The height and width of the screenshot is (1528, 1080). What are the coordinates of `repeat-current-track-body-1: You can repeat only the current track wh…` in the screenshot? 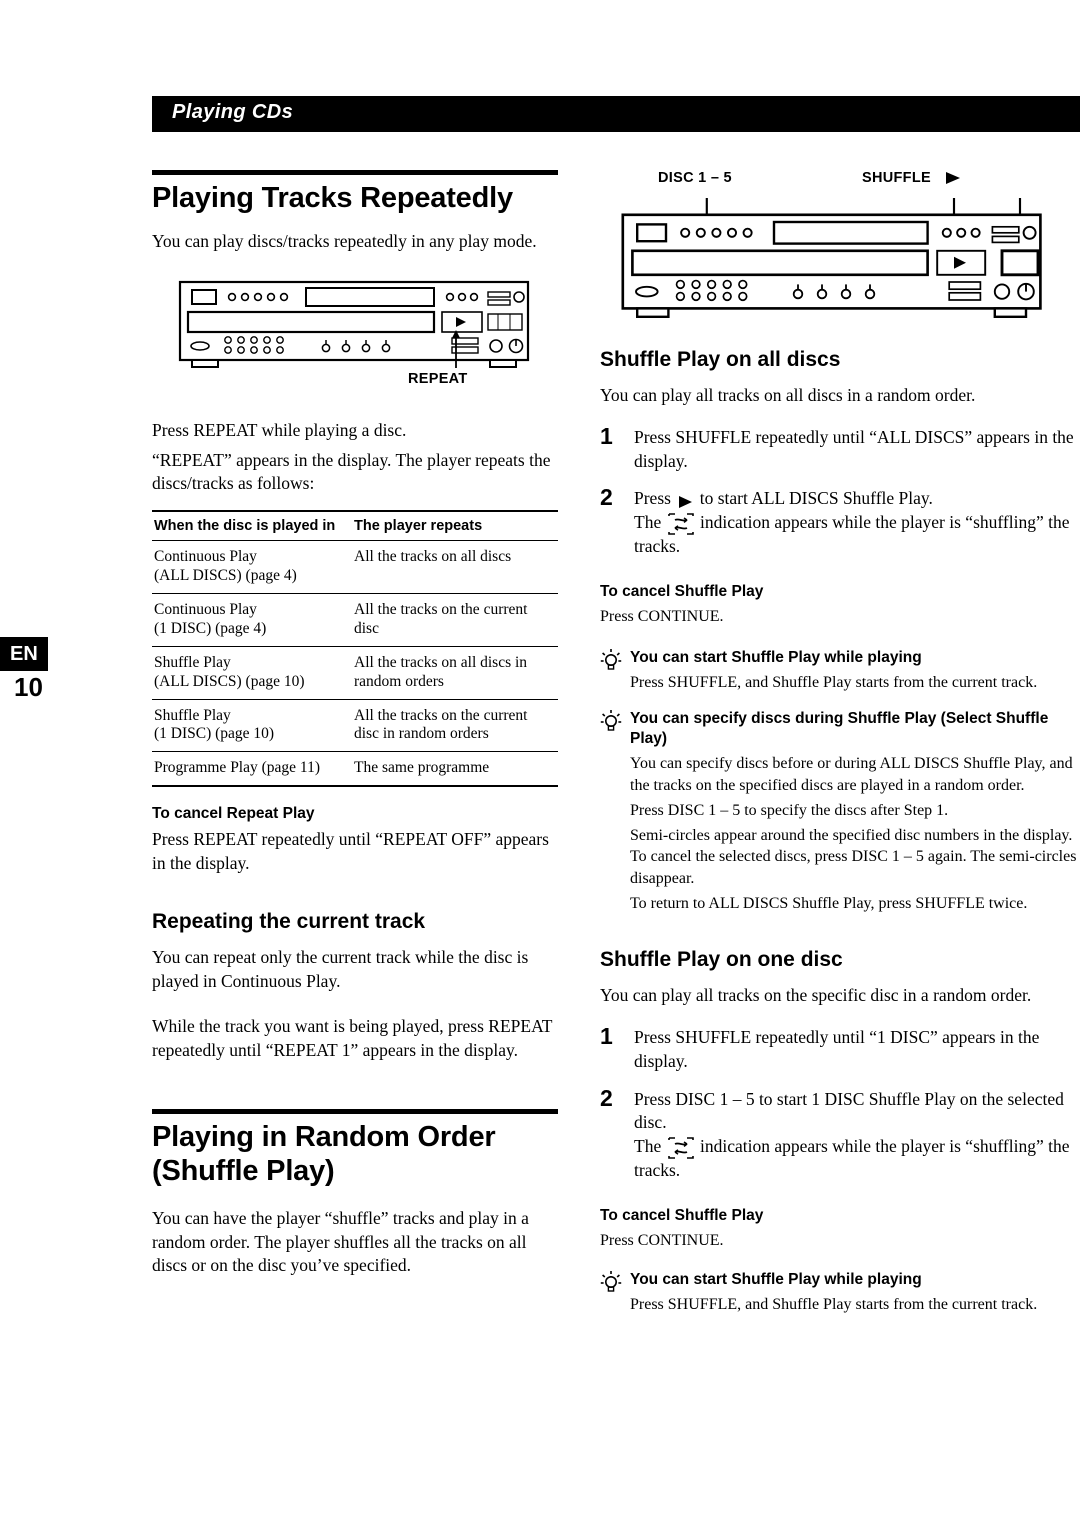 It's located at (340, 968).